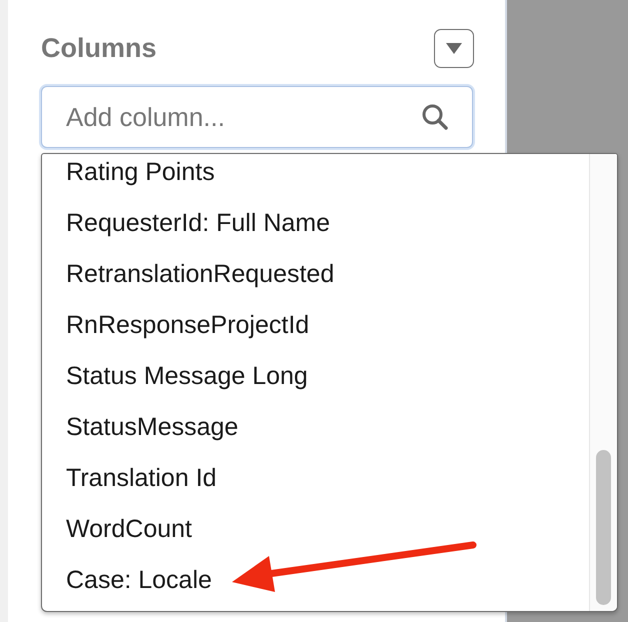 This screenshot has height=622, width=628. What do you see at coordinates (603, 527) in the screenshot?
I see `scrollbar-thumb` at bounding box center [603, 527].